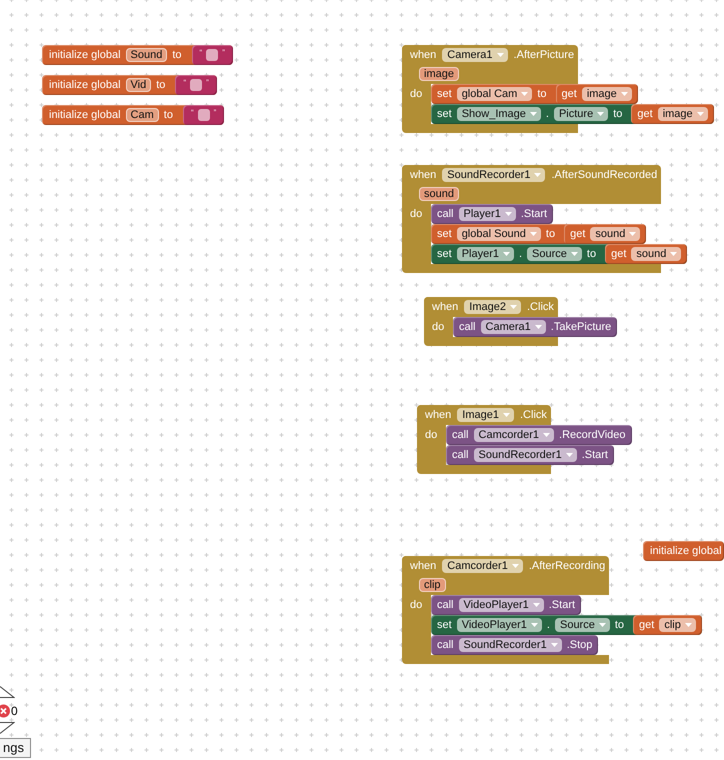 The width and height of the screenshot is (724, 760). What do you see at coordinates (439, 194) in the screenshot?
I see `parameter-field: sound` at bounding box center [439, 194].